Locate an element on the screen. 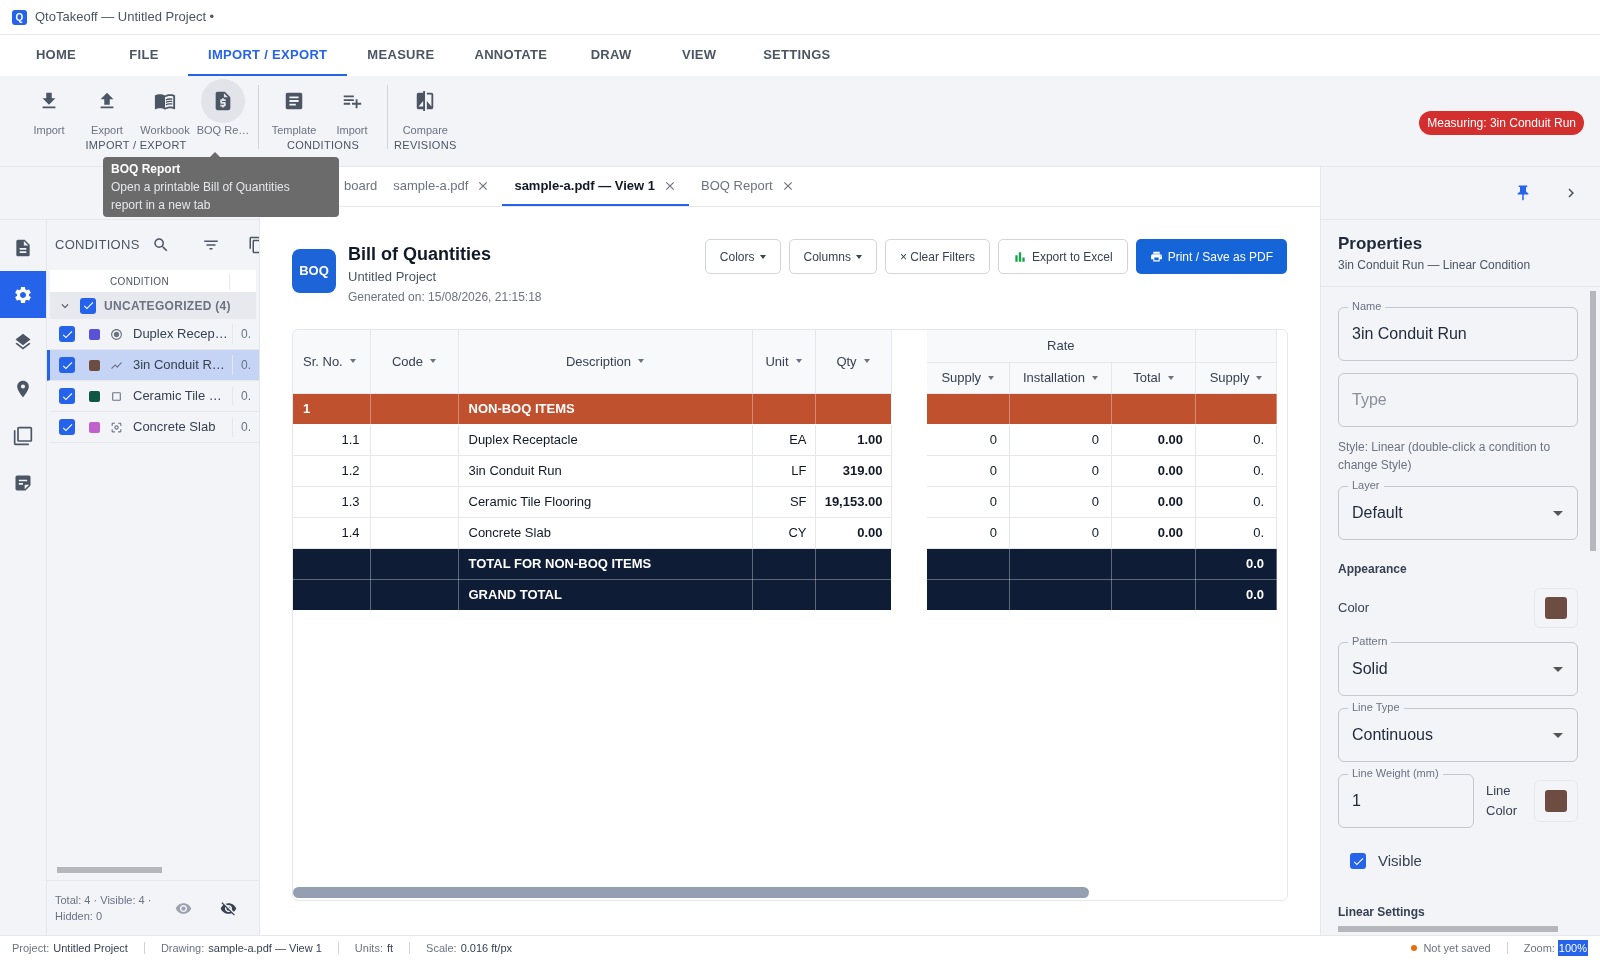  pages-icon is located at coordinates (23, 435).